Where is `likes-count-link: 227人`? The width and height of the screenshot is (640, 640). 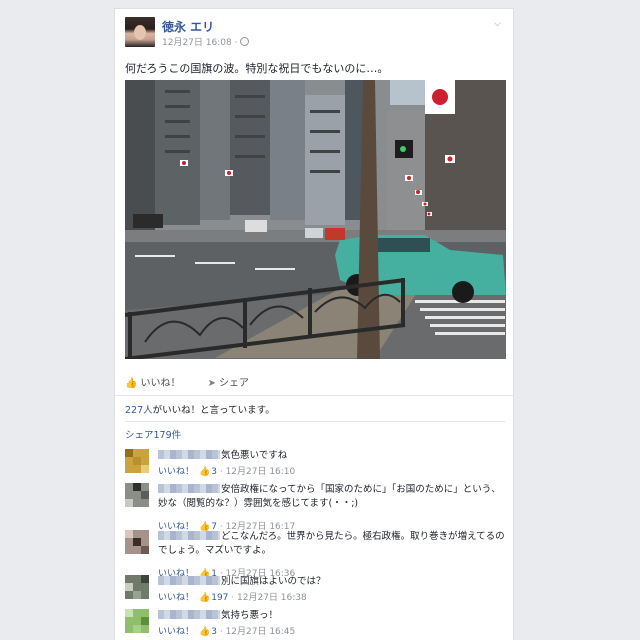 likes-count-link: 227人 is located at coordinates (139, 410).